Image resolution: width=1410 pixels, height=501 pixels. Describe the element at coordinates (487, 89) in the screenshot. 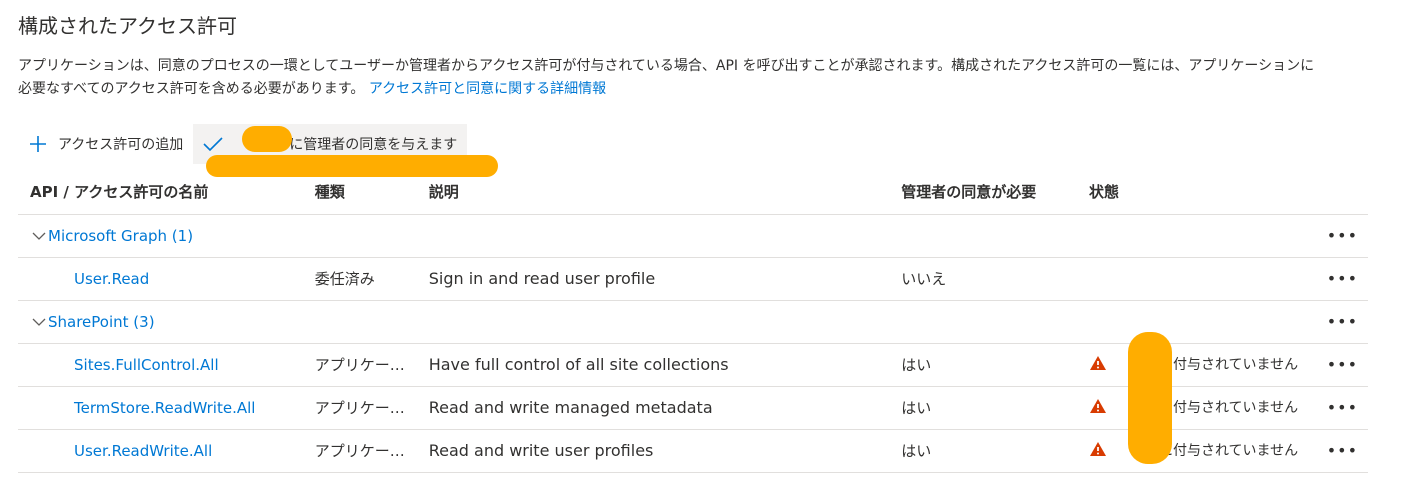

I see `learn-more-link: アクセス許可と同意に関する詳細情報` at that location.